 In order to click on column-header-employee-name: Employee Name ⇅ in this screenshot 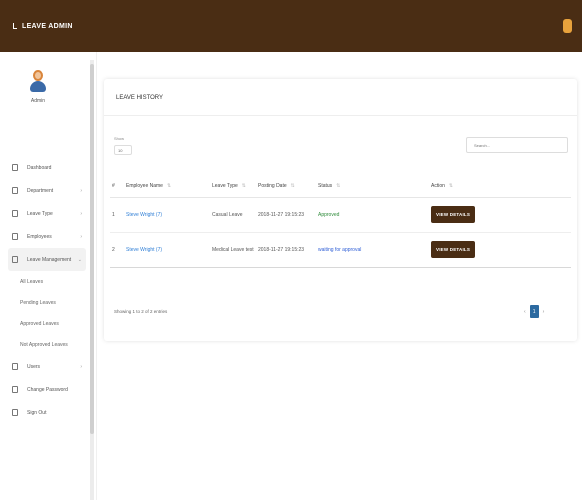, I will do `click(167, 186)`.